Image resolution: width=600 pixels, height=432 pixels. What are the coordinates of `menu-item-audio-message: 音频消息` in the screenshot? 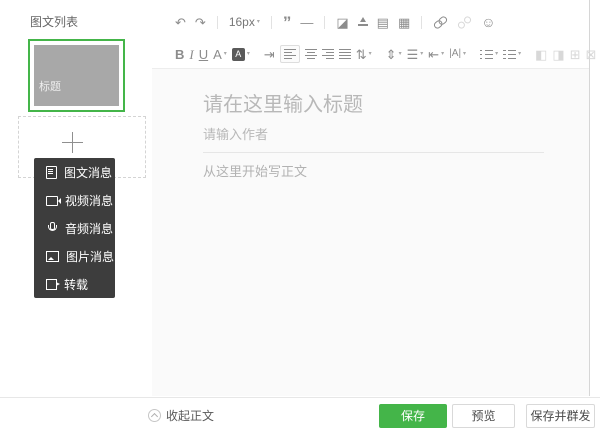 It's located at (74, 228).